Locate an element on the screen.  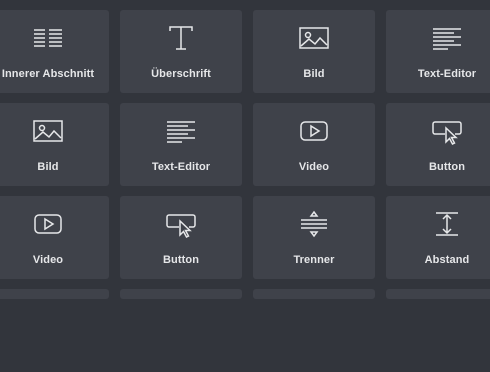
widget-divider: Trenner is located at coordinates (314, 237).